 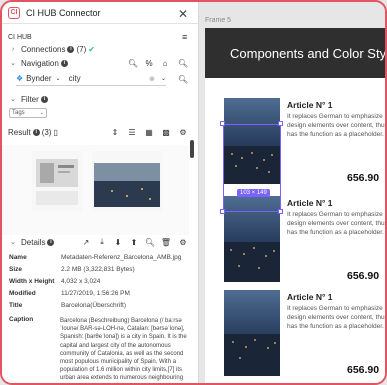 I want to click on tags-select: Tags ⌄, so click(x=28, y=113).